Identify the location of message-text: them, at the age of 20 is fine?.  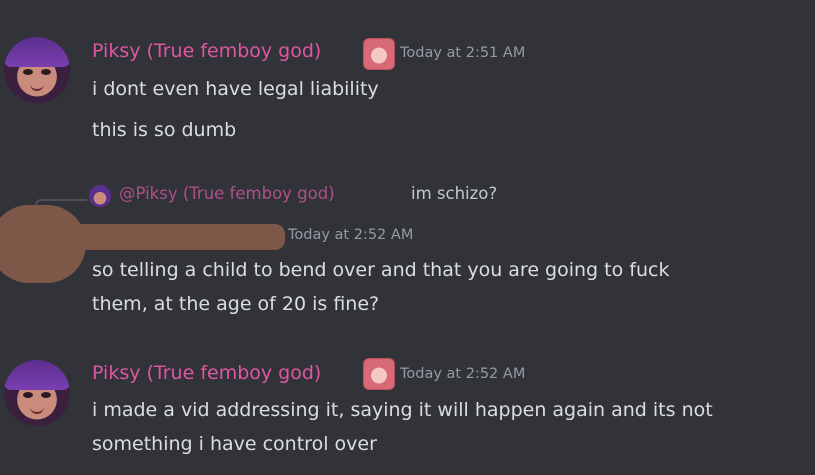
(236, 304).